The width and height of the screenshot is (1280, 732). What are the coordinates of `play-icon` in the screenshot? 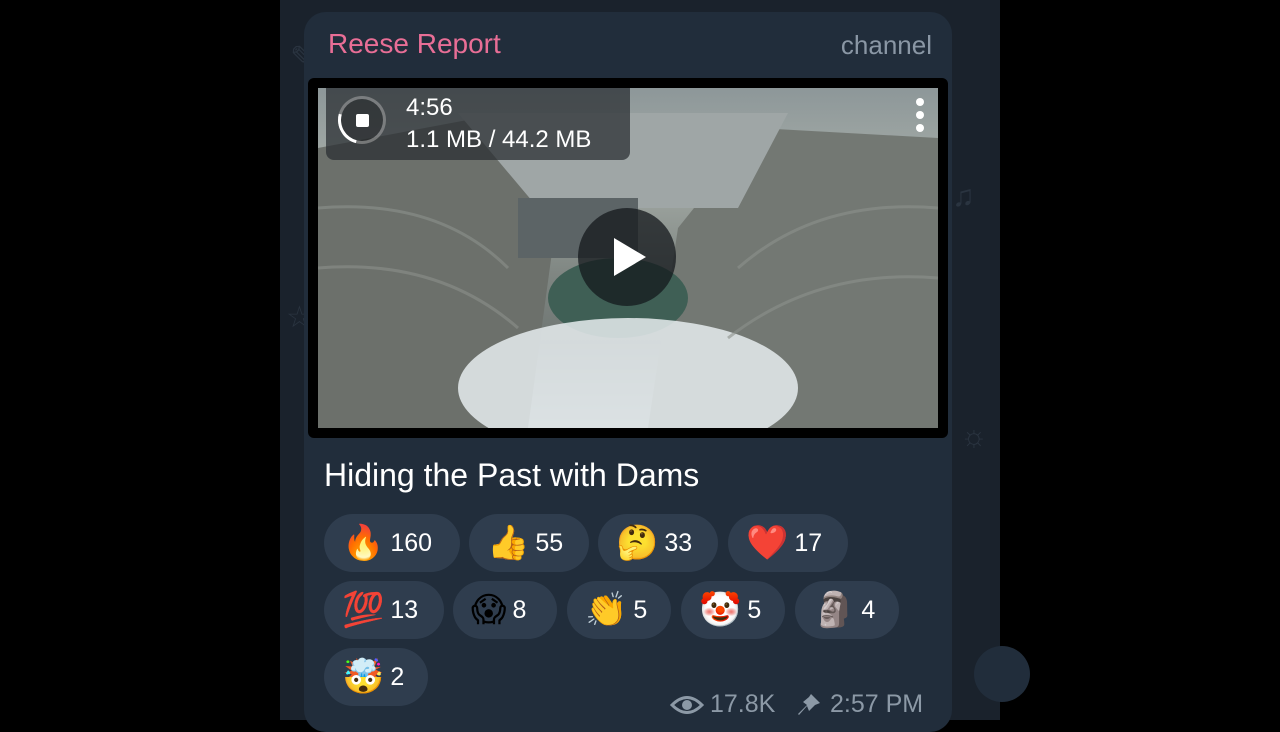 It's located at (630, 257).